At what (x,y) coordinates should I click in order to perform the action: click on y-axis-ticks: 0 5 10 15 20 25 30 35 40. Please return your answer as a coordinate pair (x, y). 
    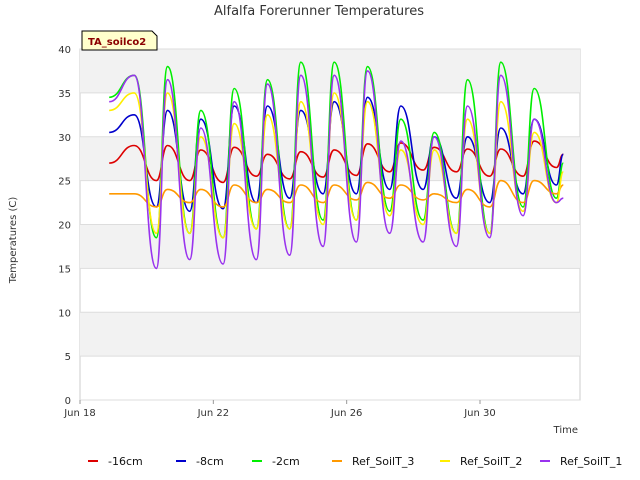
    Looking at the image, I should click on (64, 226).